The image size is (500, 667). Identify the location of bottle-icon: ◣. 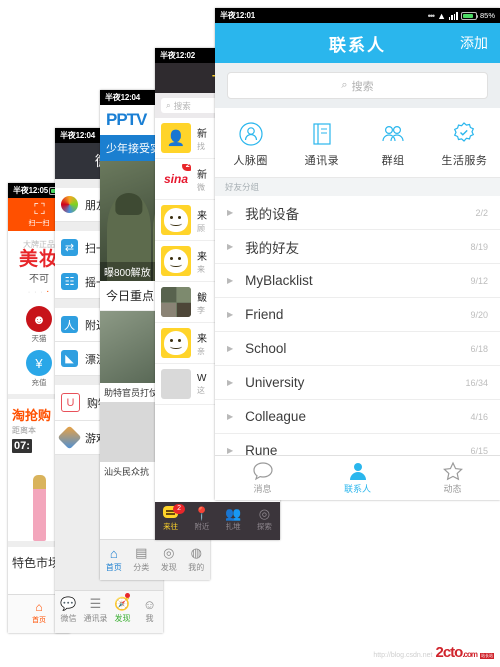
(69, 358).